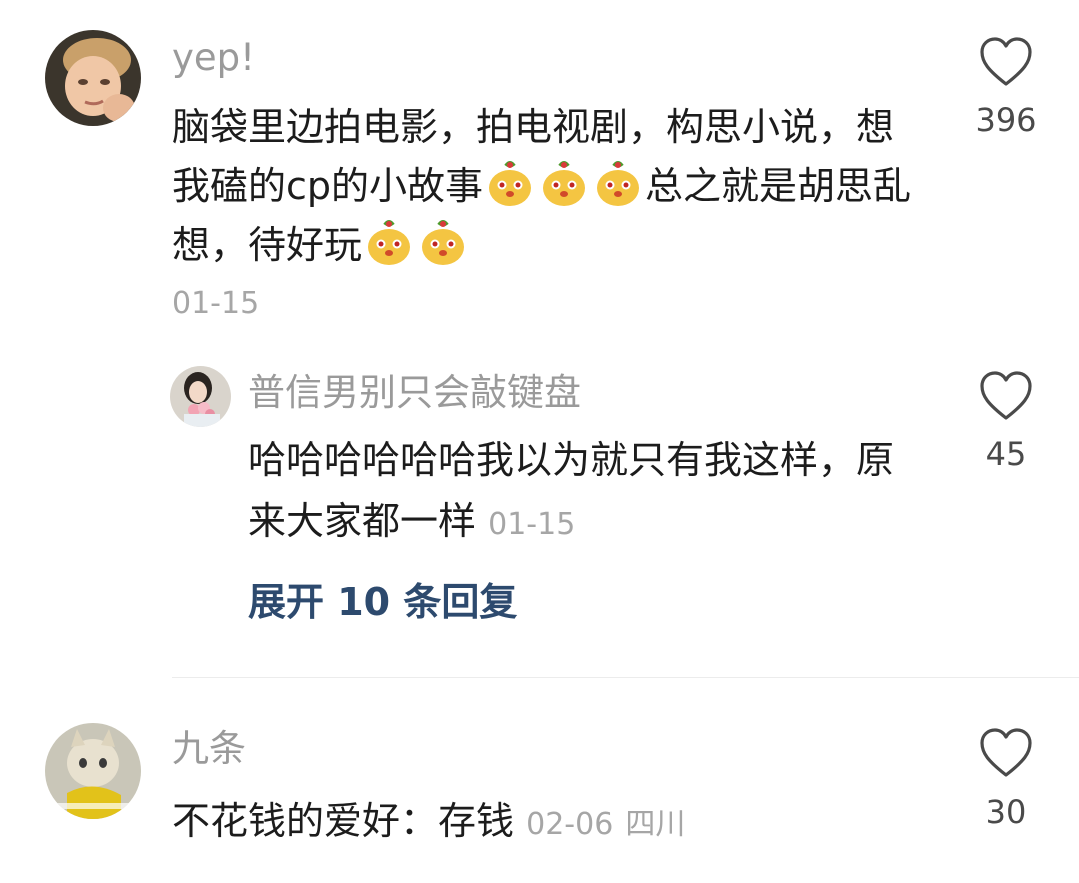 Image resolution: width=1079 pixels, height=883 pixels. I want to click on reply-text: 哈哈哈哈哈哈我以为就只有我这样，原来大家都一样 01-15, so click(578, 492).